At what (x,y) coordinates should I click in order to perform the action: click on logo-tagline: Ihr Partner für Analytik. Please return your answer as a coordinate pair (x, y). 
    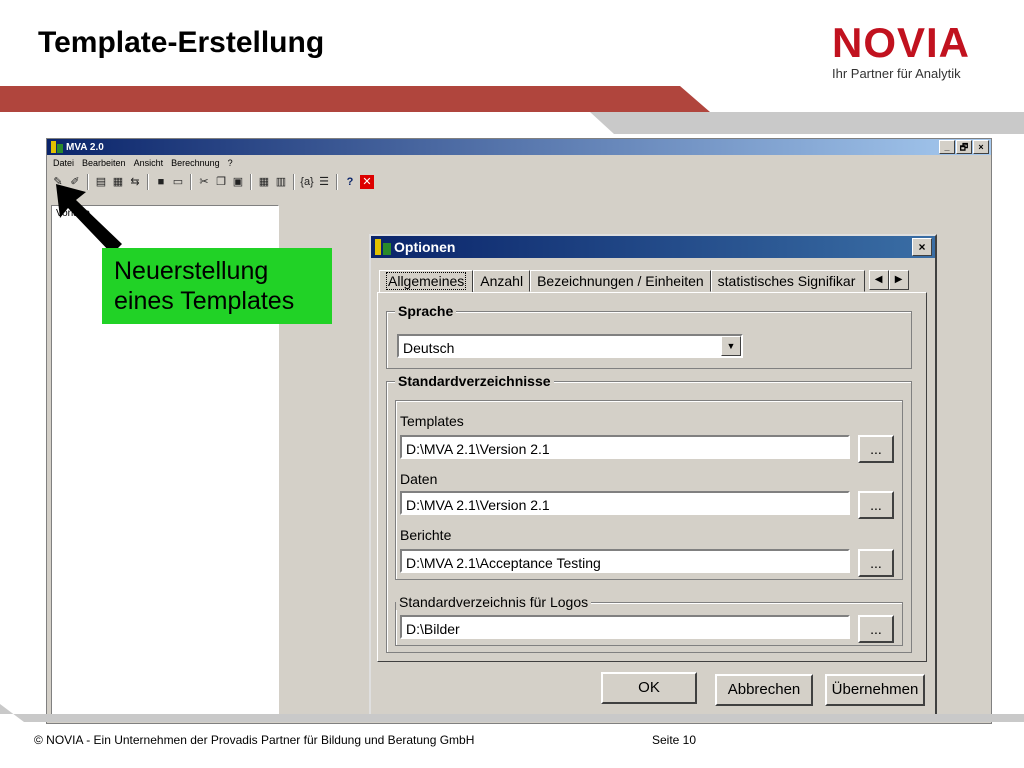
    Looking at the image, I should click on (896, 73).